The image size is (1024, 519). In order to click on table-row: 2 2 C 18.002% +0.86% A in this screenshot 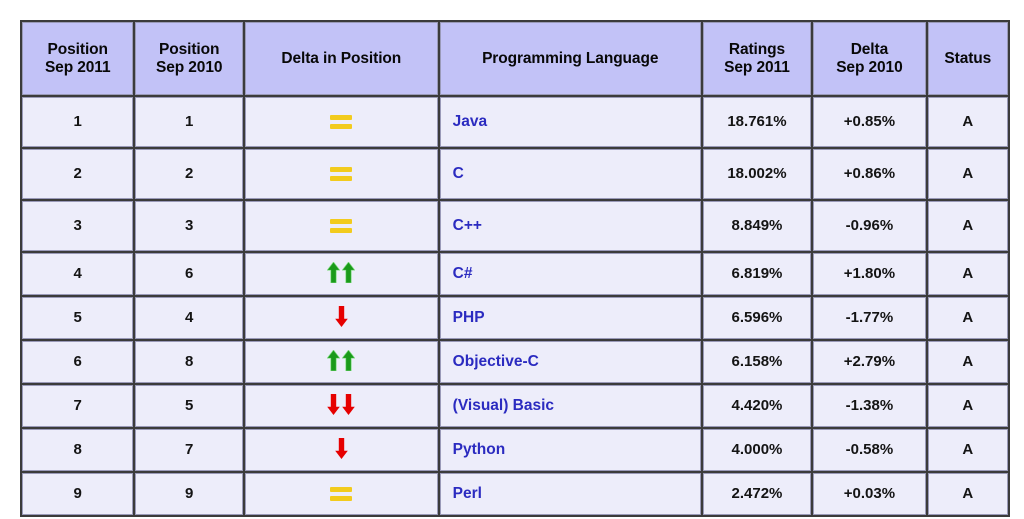, I will do `click(515, 174)`.